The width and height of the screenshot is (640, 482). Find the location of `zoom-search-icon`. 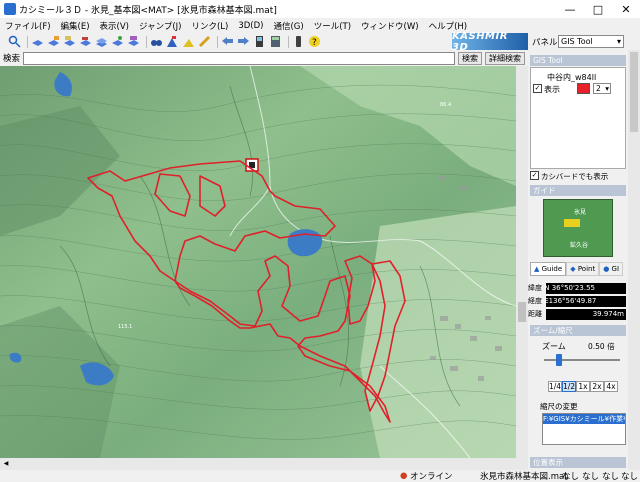

zoom-search-icon is located at coordinates (14, 41).